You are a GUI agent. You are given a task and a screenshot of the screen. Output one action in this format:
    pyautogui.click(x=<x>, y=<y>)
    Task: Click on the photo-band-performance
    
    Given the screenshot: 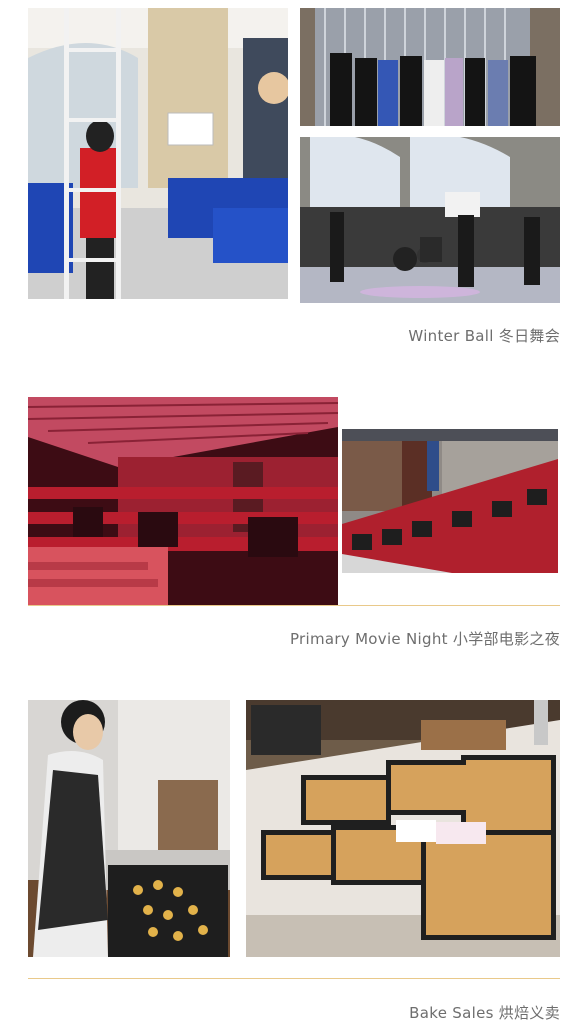 What is the action you would take?
    pyautogui.click(x=430, y=220)
    